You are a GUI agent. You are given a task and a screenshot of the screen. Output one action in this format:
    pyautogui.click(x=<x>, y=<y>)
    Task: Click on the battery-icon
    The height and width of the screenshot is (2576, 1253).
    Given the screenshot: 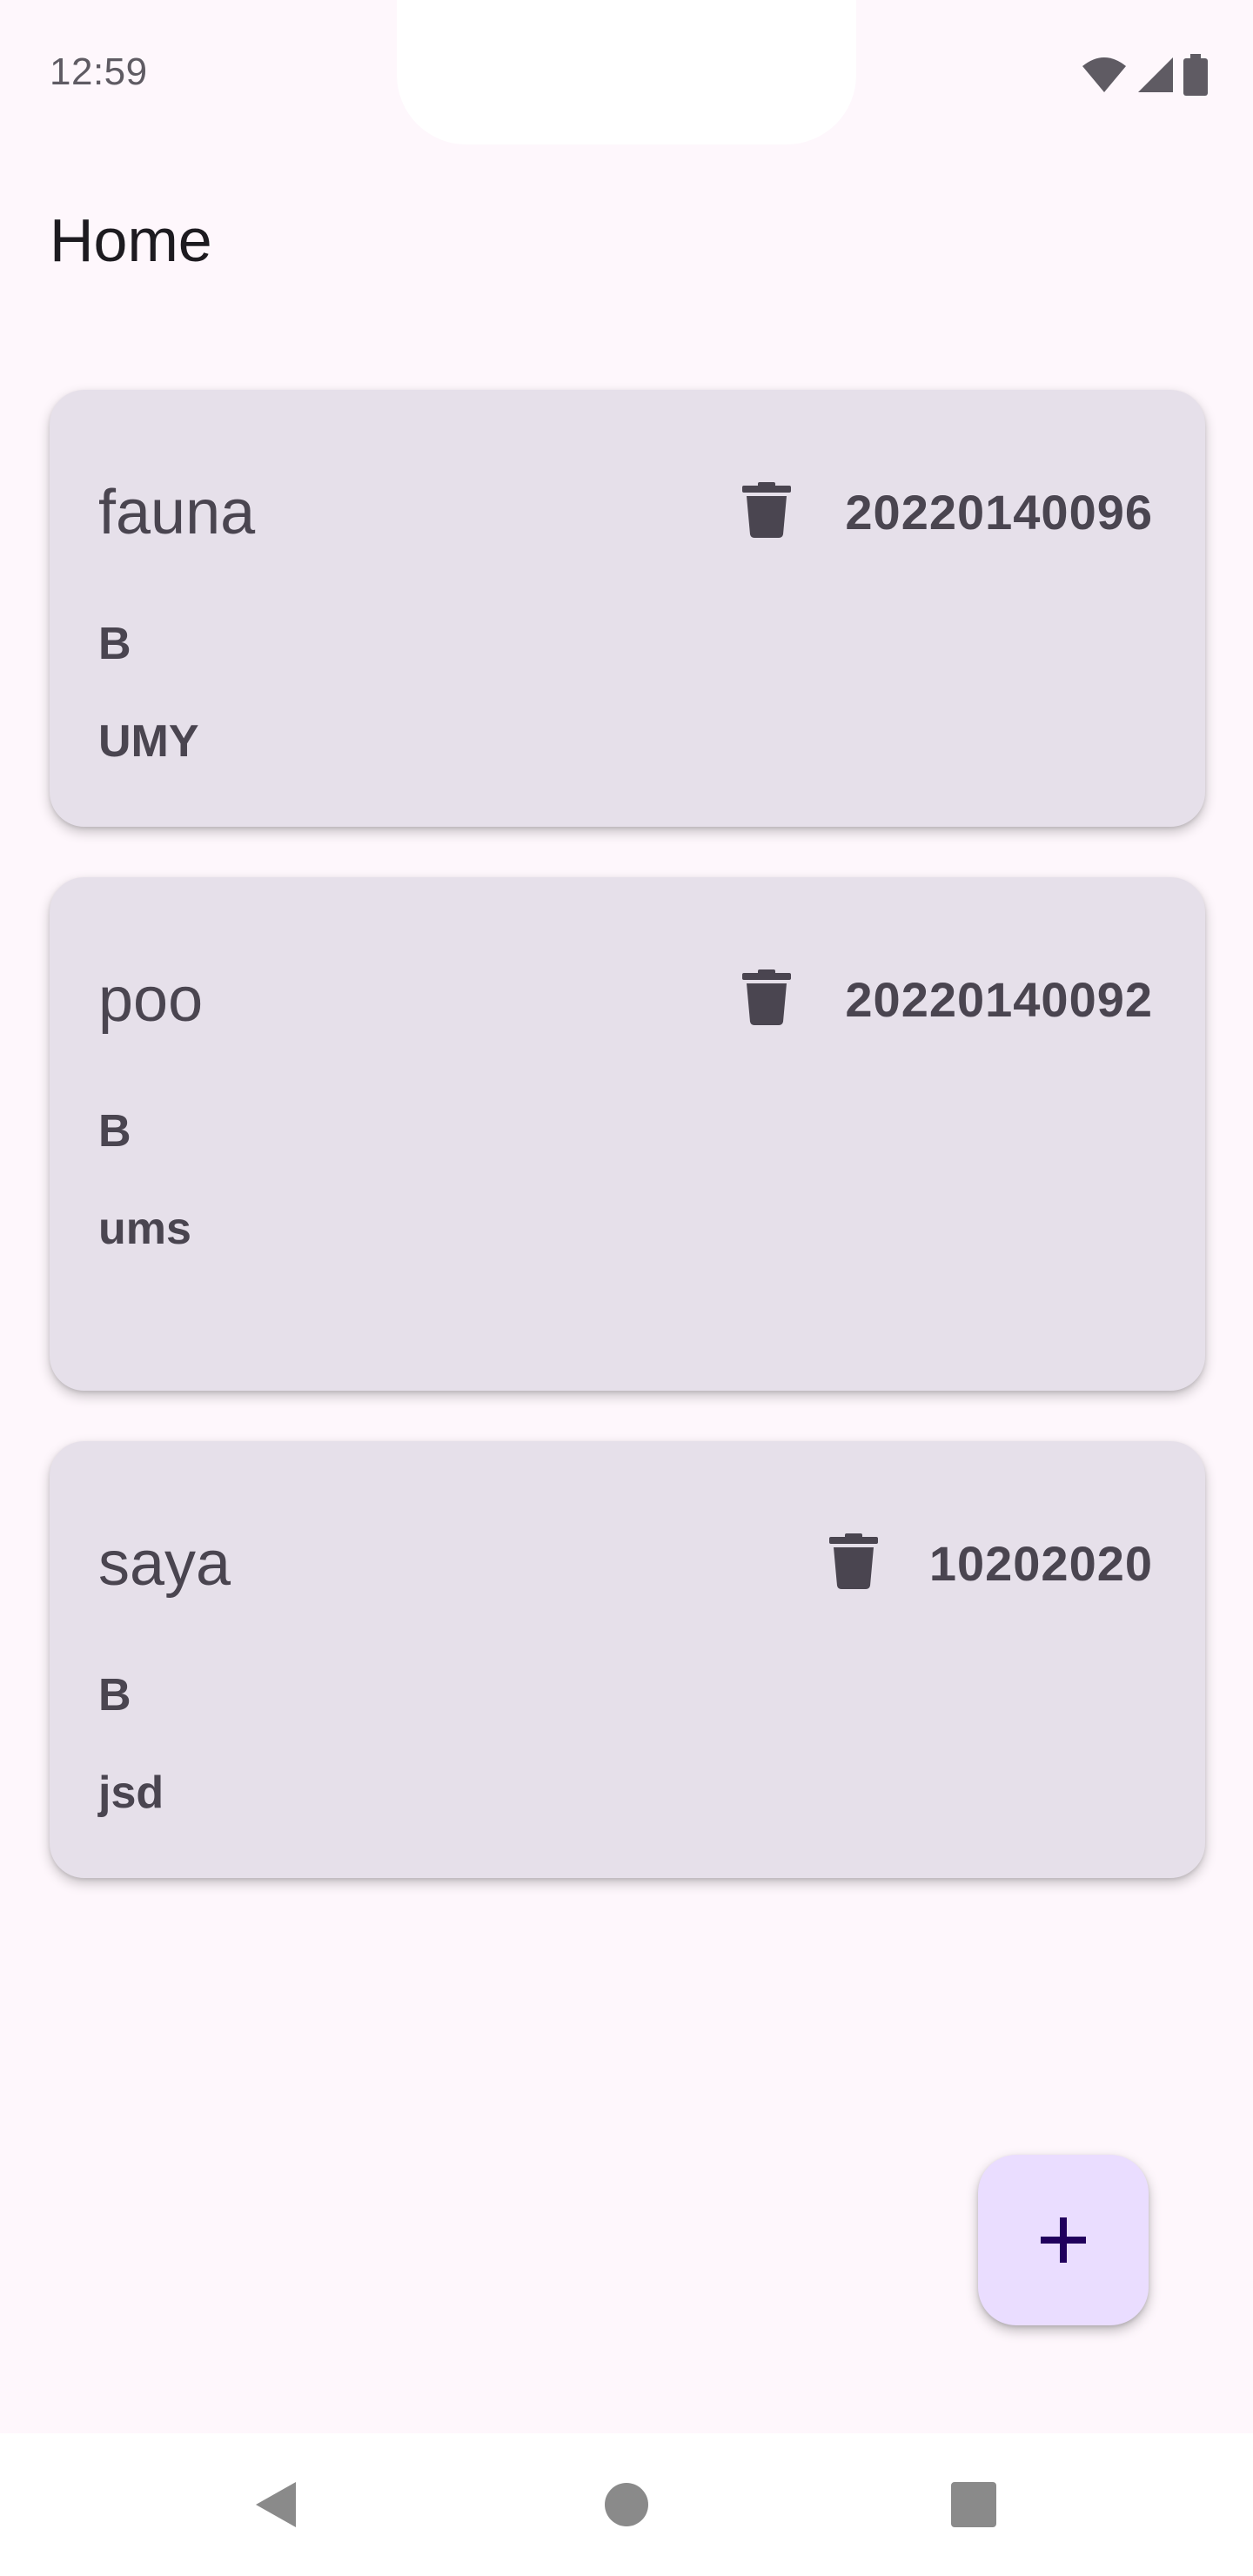 What is the action you would take?
    pyautogui.click(x=1195, y=75)
    